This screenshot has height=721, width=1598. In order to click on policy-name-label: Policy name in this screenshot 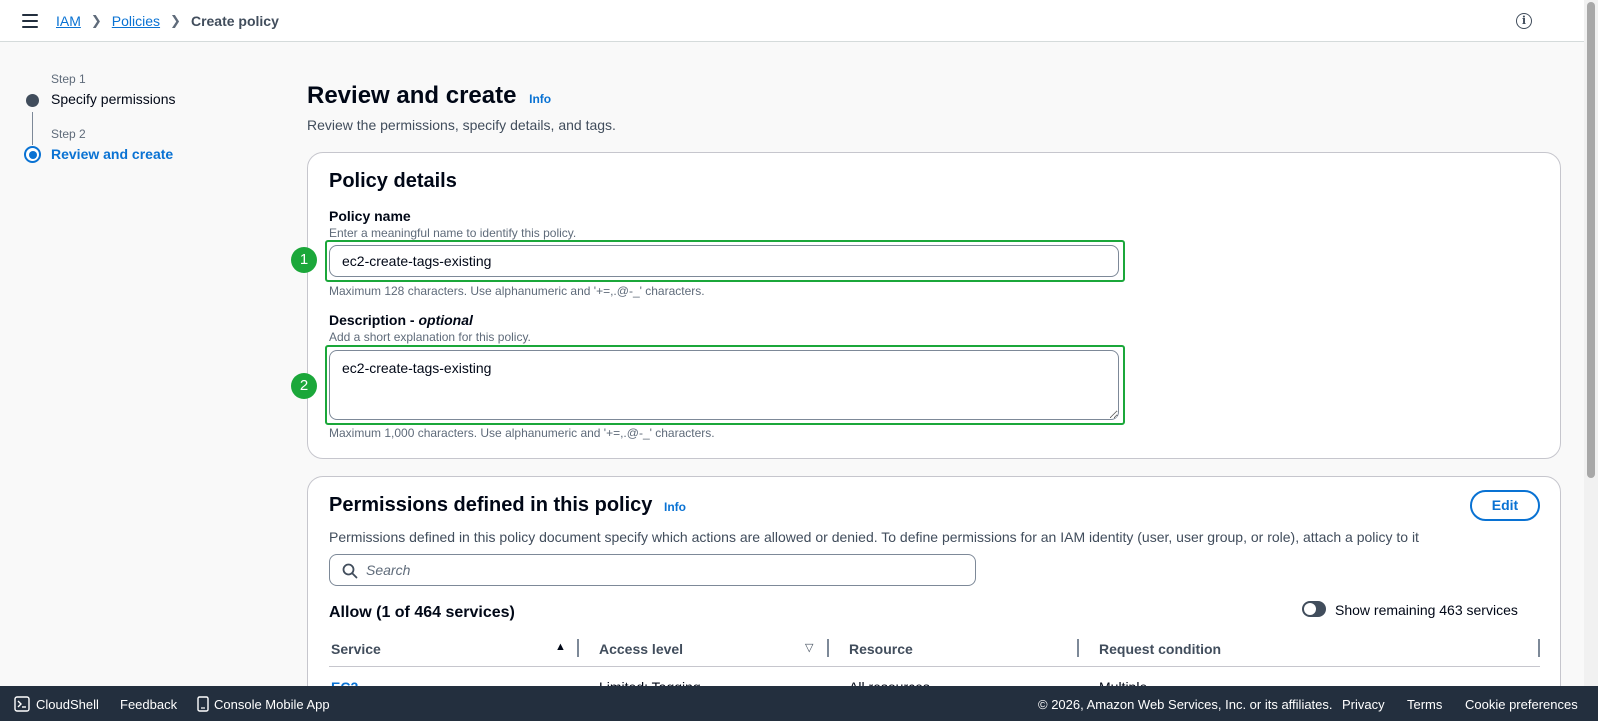, I will do `click(370, 216)`.